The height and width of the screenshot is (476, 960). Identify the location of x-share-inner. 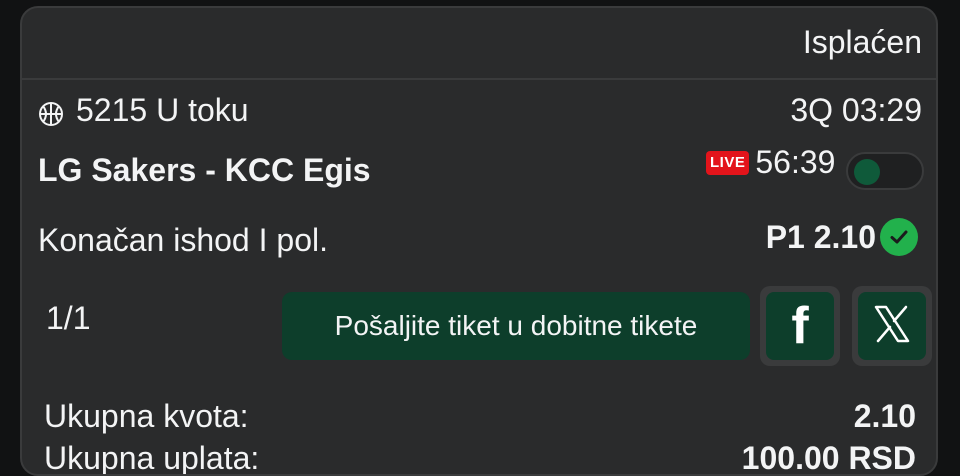
(892, 326).